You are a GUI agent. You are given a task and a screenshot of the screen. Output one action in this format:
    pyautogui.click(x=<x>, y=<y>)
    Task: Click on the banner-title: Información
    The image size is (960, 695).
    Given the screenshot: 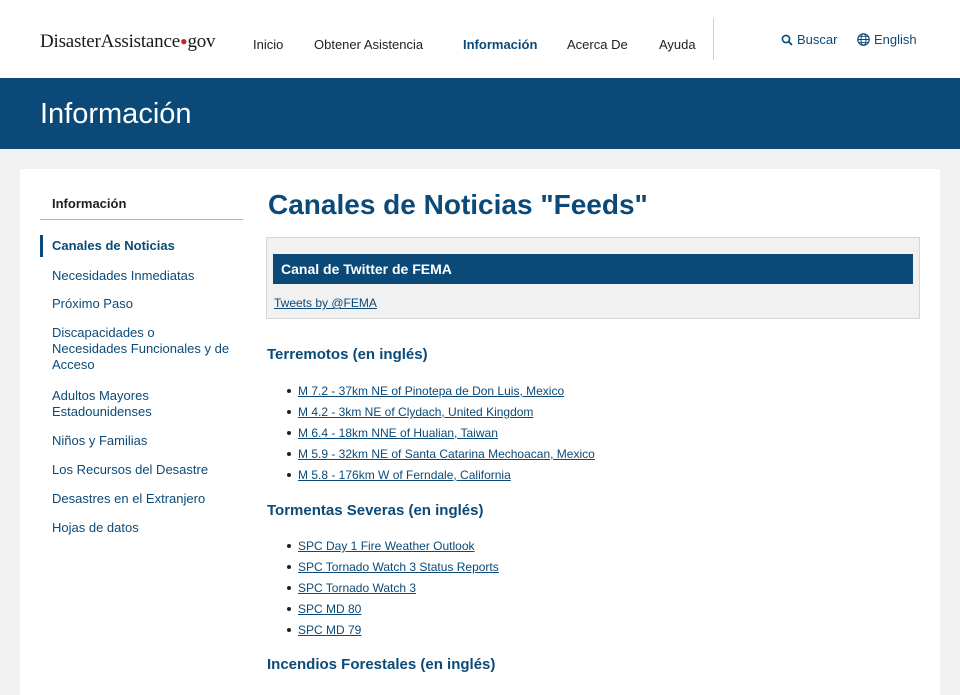 What is the action you would take?
    pyautogui.click(x=116, y=114)
    